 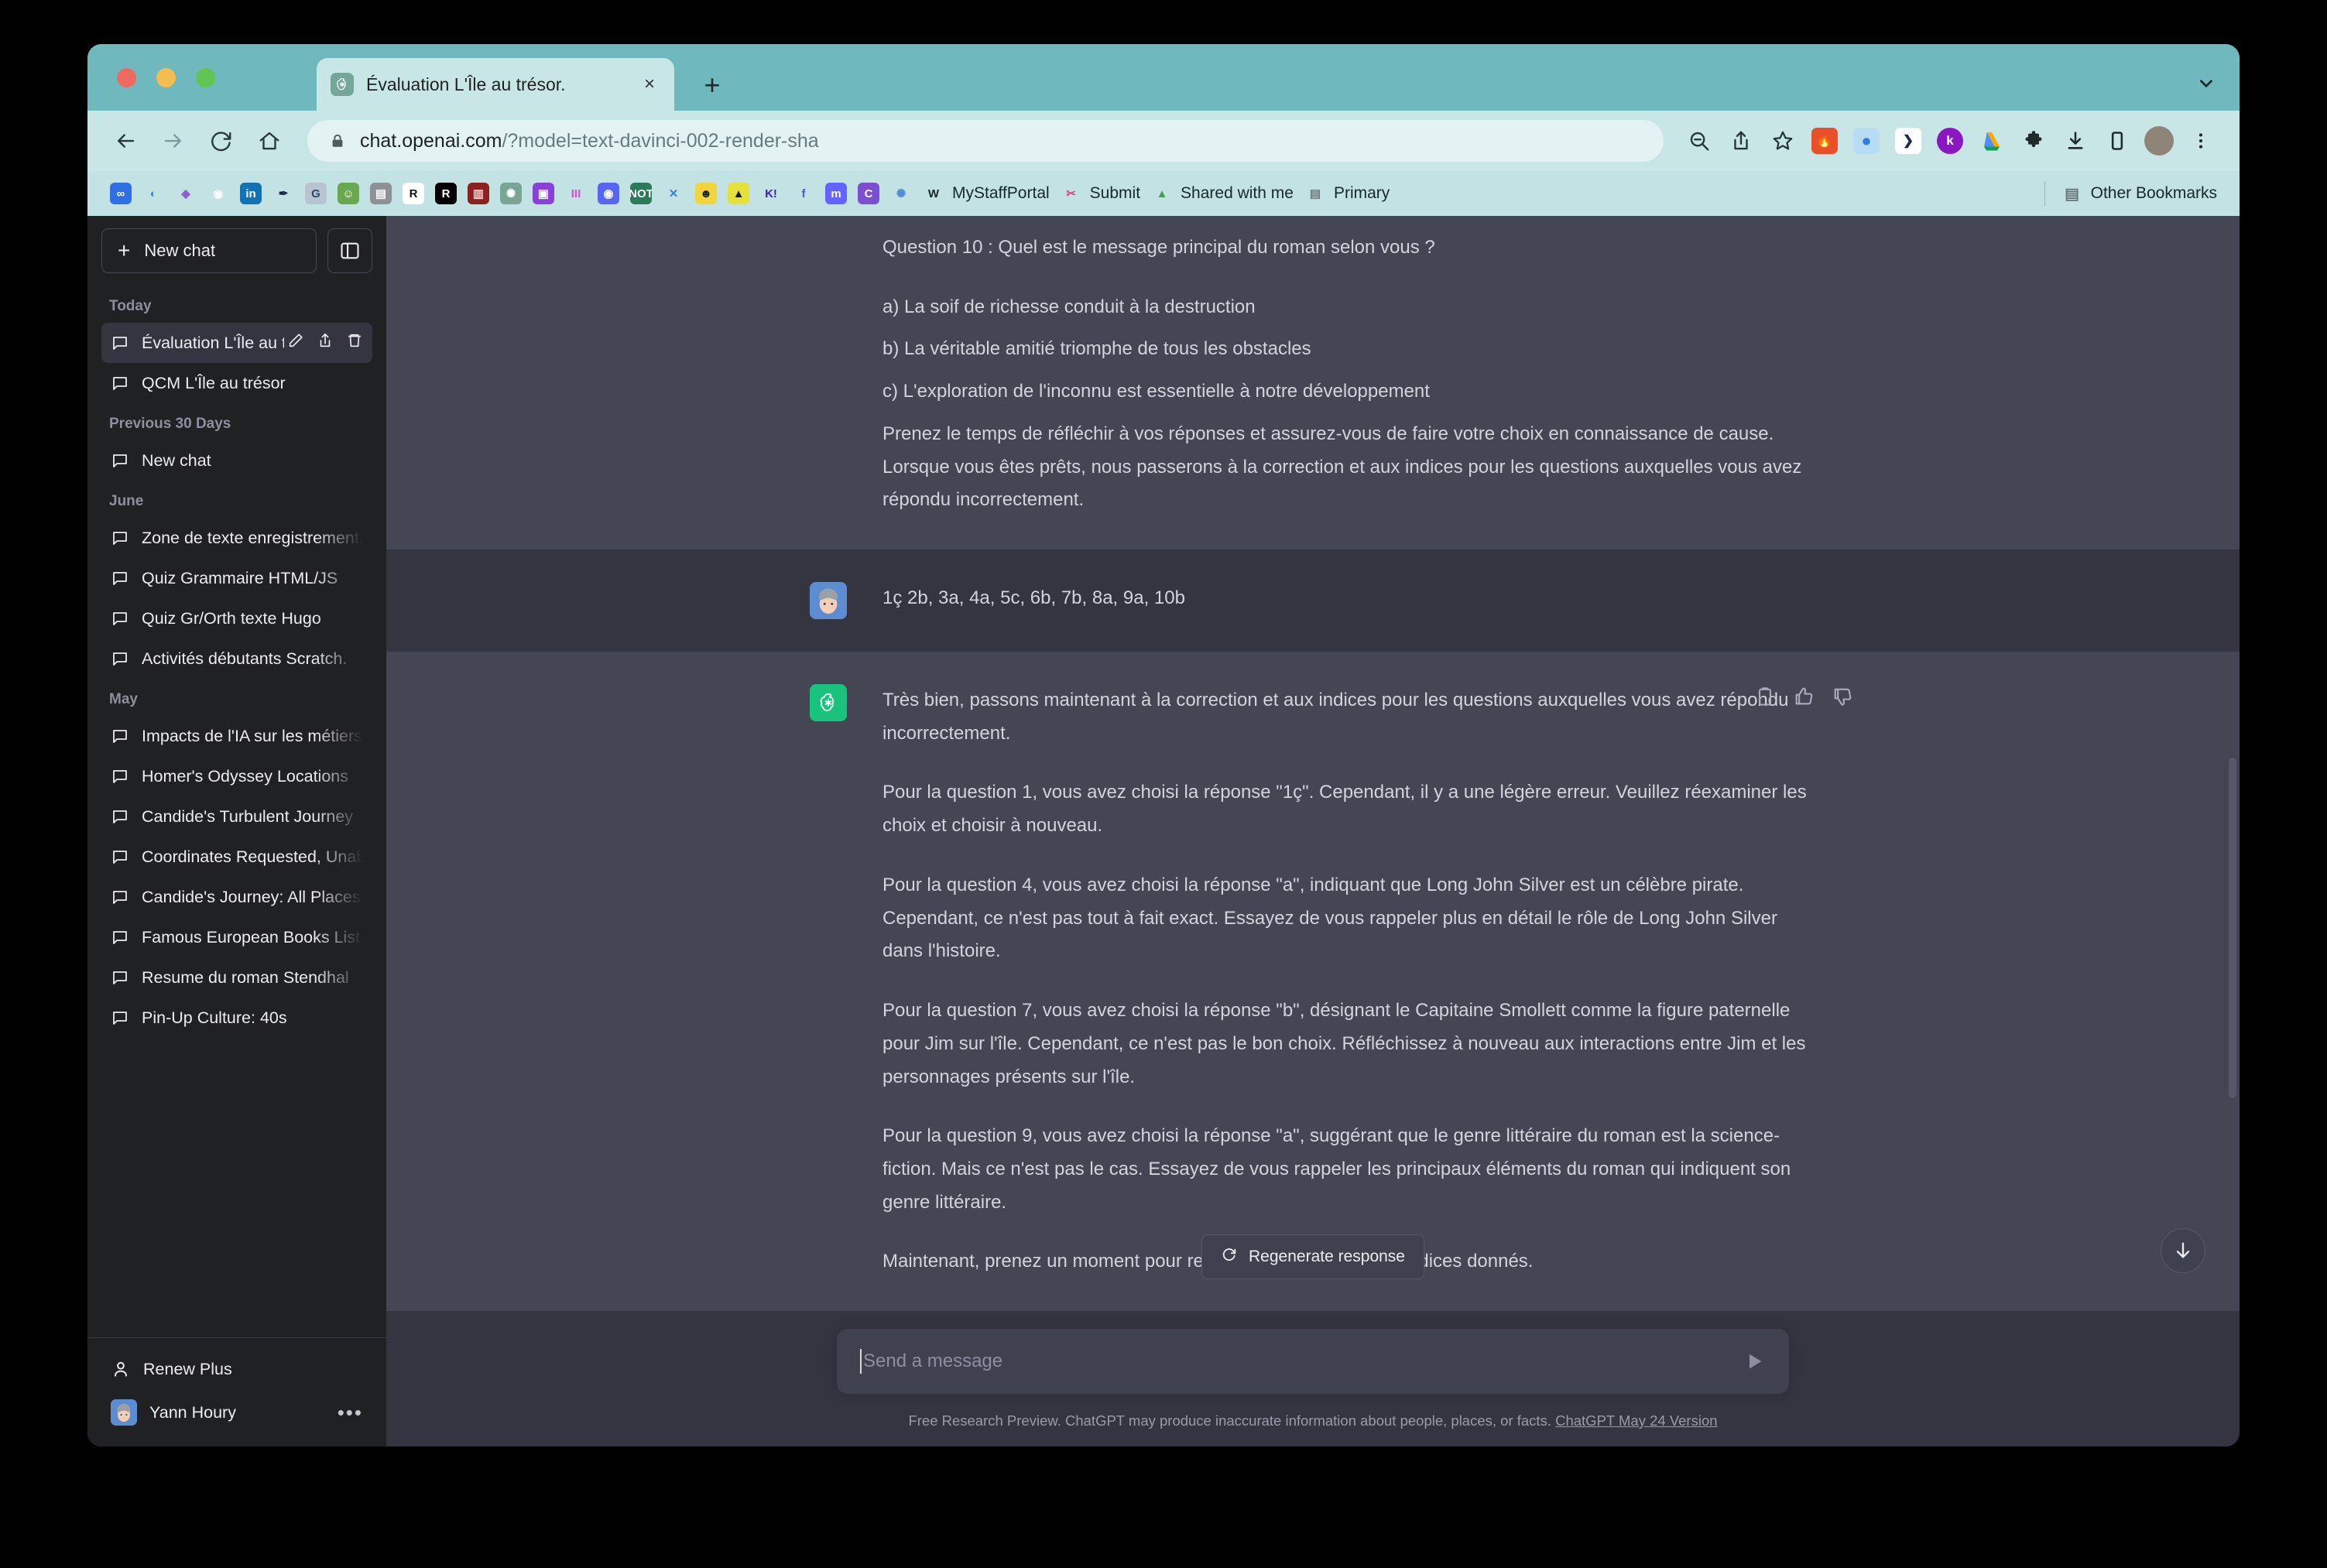 I want to click on copy-icon, so click(x=1765, y=698).